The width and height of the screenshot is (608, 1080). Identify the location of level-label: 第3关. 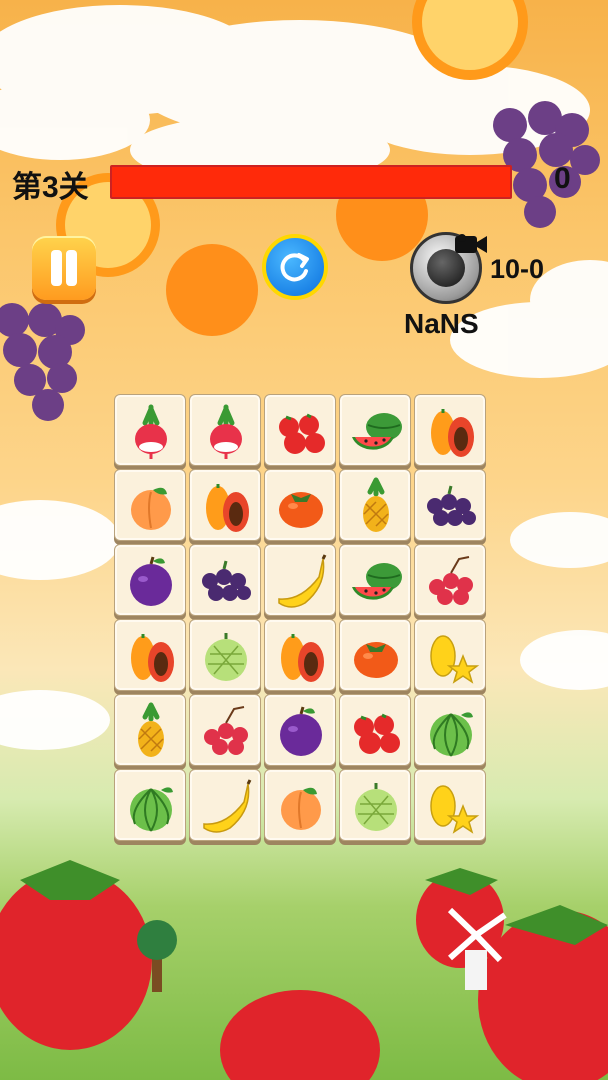
(50, 187).